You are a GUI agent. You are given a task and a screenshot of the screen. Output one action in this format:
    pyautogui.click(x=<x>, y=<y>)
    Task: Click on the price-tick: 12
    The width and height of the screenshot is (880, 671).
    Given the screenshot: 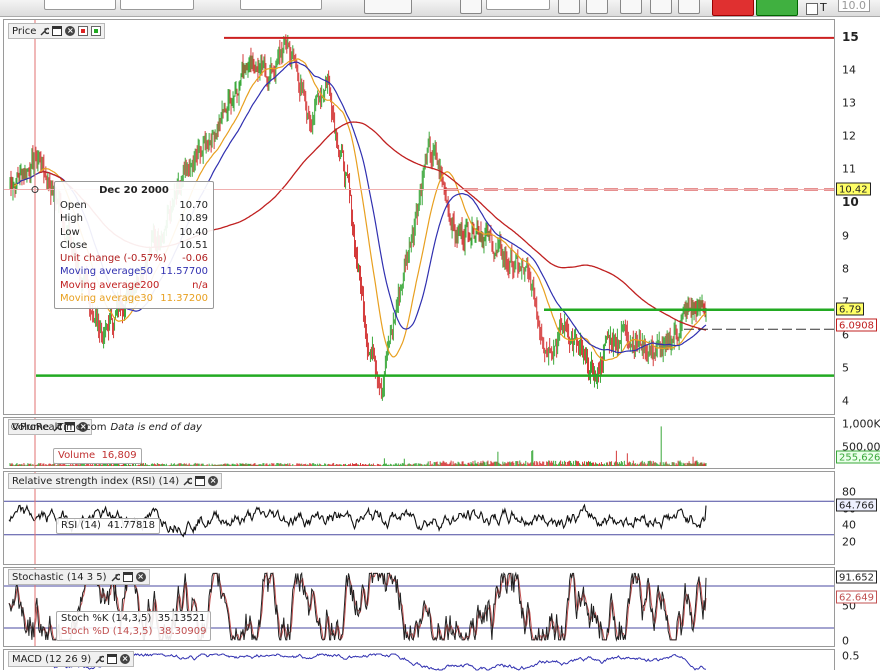 What is the action you would take?
    pyautogui.click(x=849, y=136)
    